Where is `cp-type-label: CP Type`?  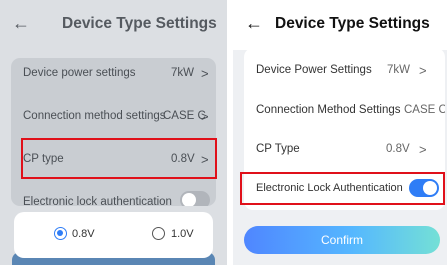
cp-type-label: CP Type is located at coordinates (278, 149).